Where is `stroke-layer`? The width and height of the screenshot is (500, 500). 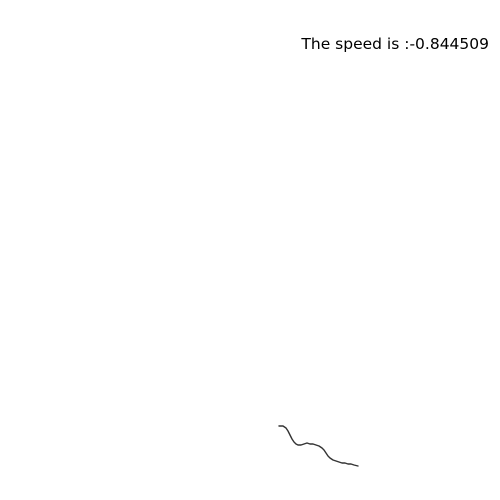
stroke-layer is located at coordinates (318, 446).